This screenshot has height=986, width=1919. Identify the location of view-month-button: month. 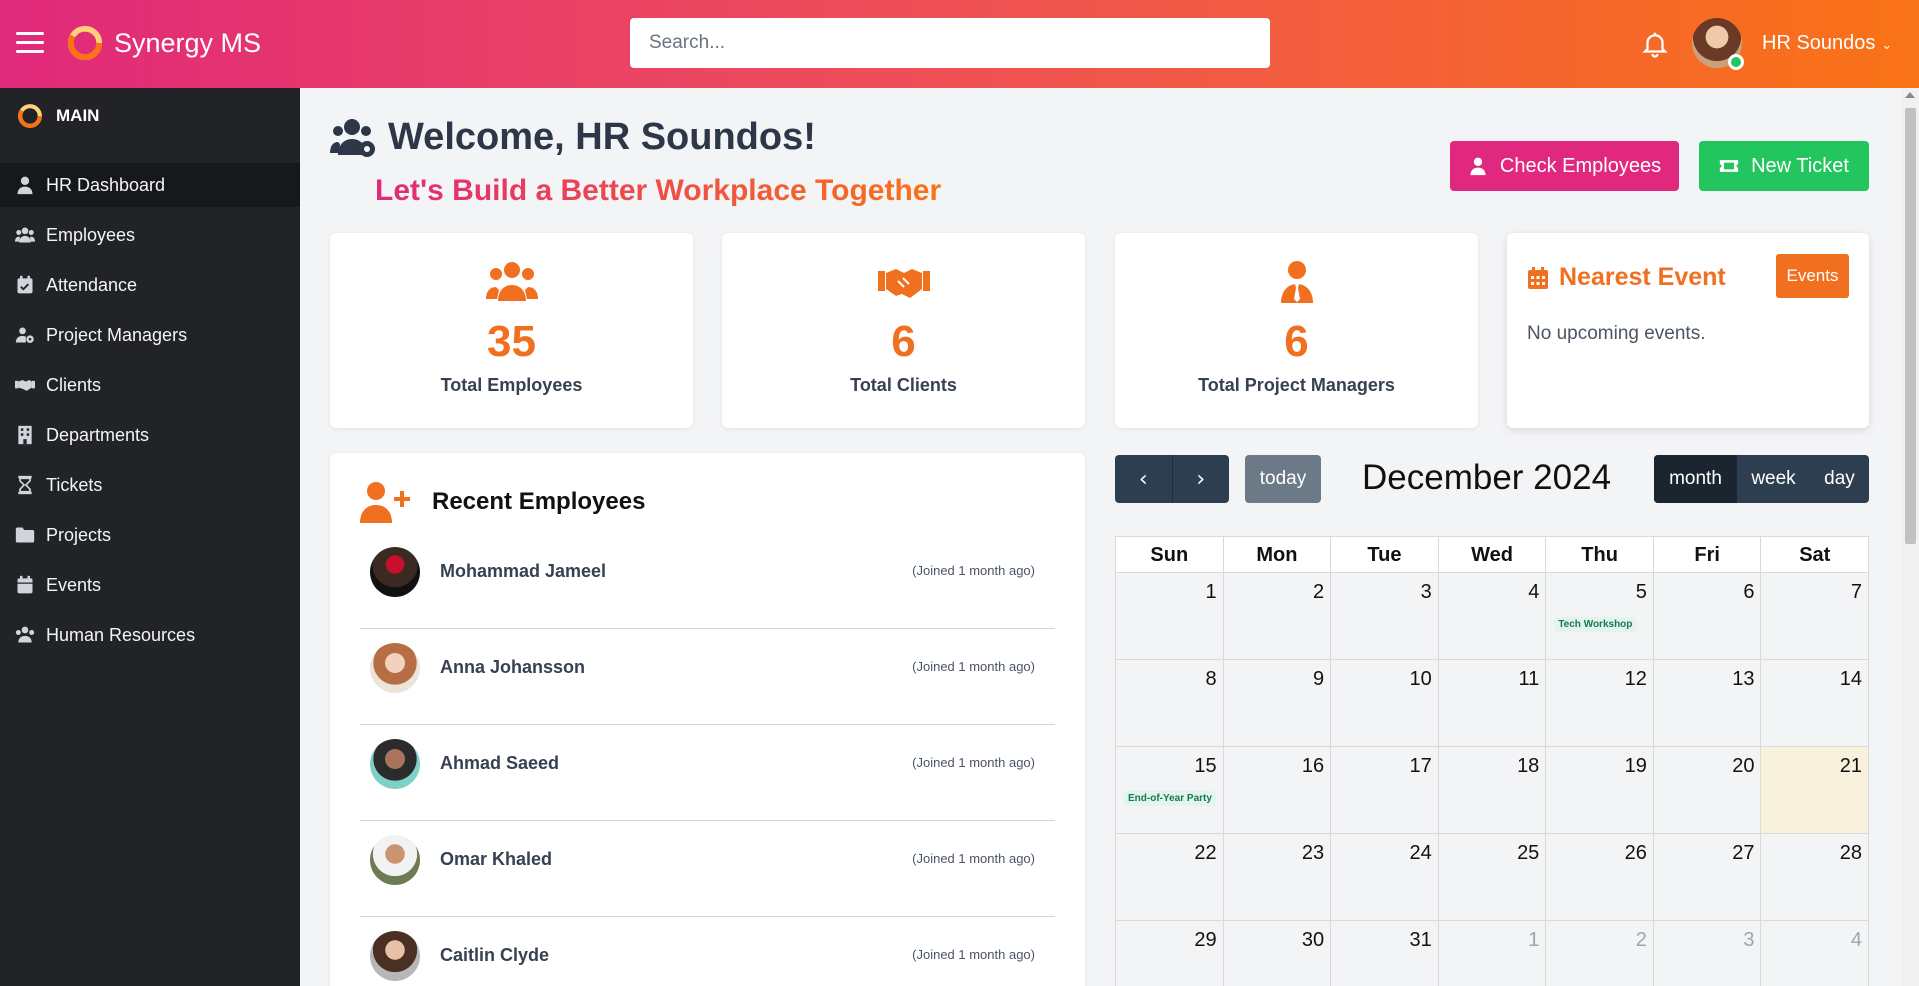
(1695, 479).